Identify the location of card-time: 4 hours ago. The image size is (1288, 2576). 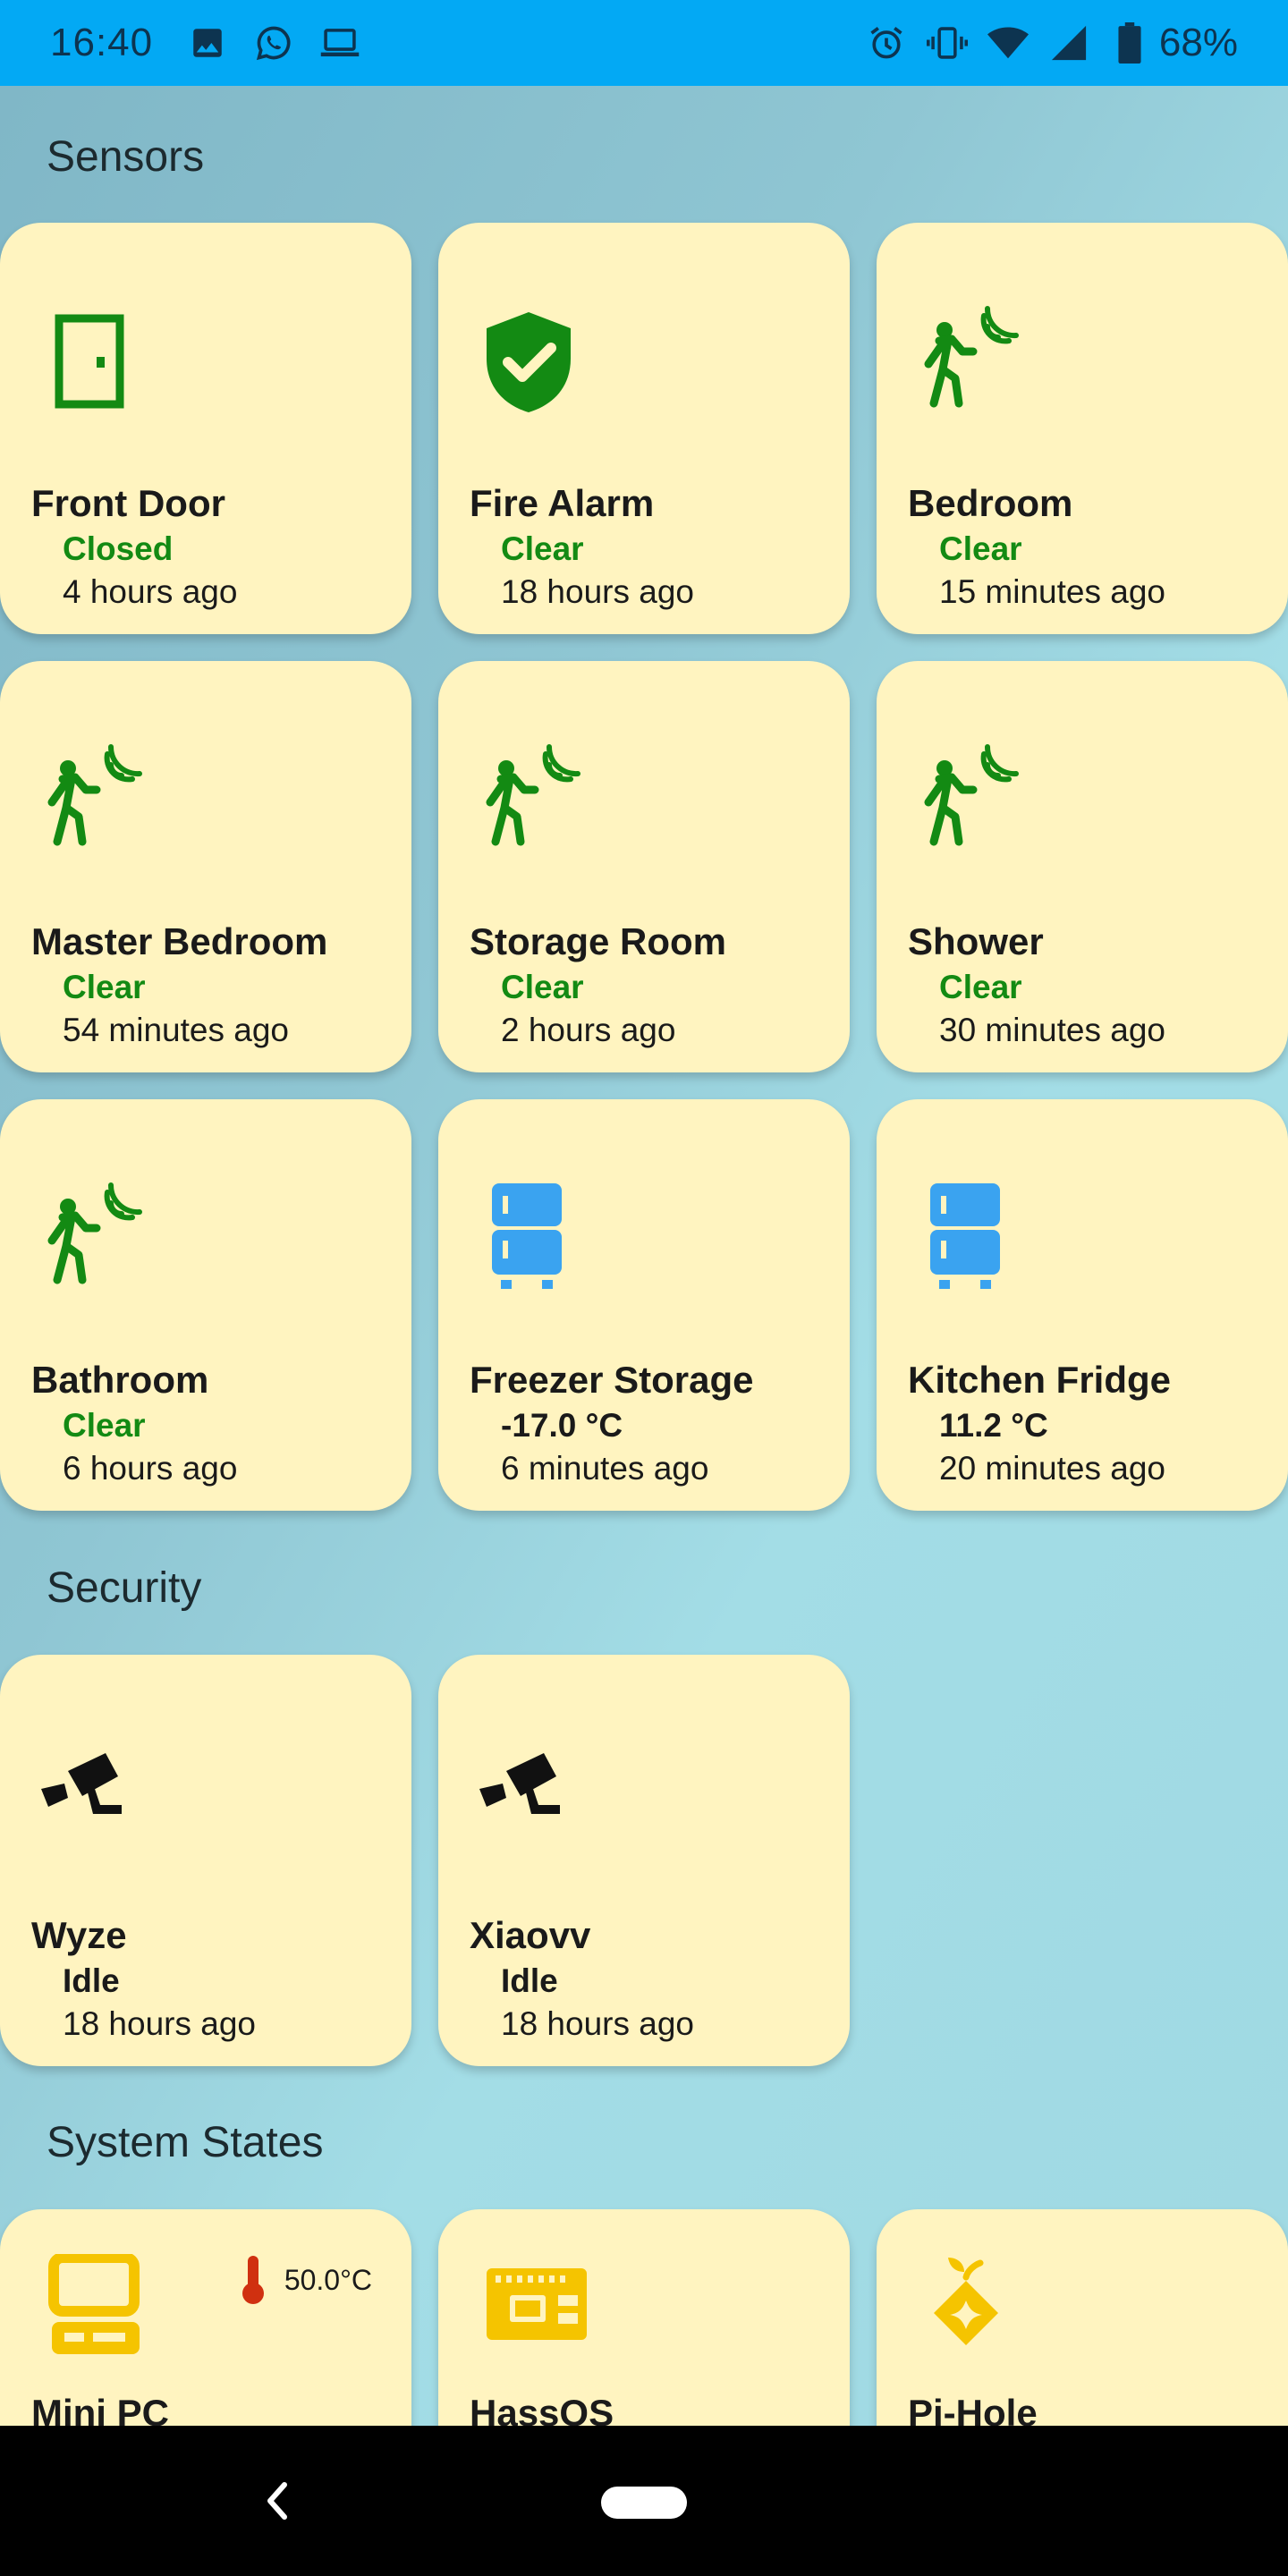
(150, 591).